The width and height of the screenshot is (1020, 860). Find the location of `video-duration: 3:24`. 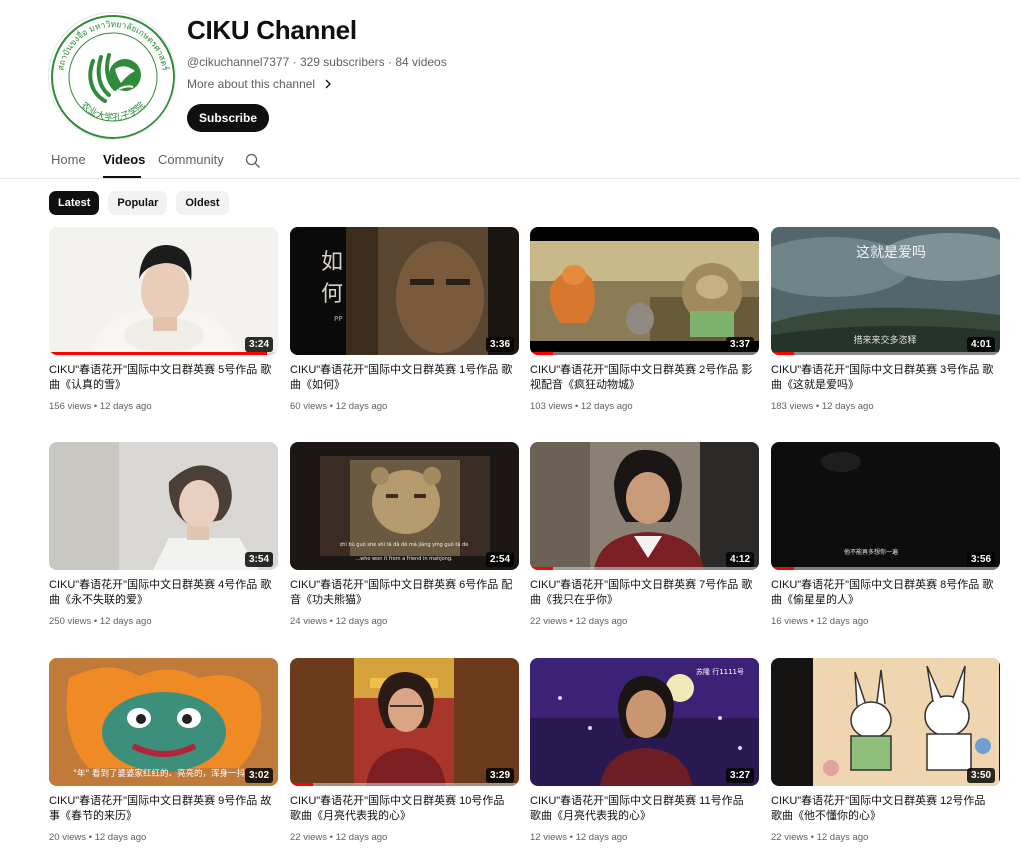

video-duration: 3:24 is located at coordinates (258, 344).